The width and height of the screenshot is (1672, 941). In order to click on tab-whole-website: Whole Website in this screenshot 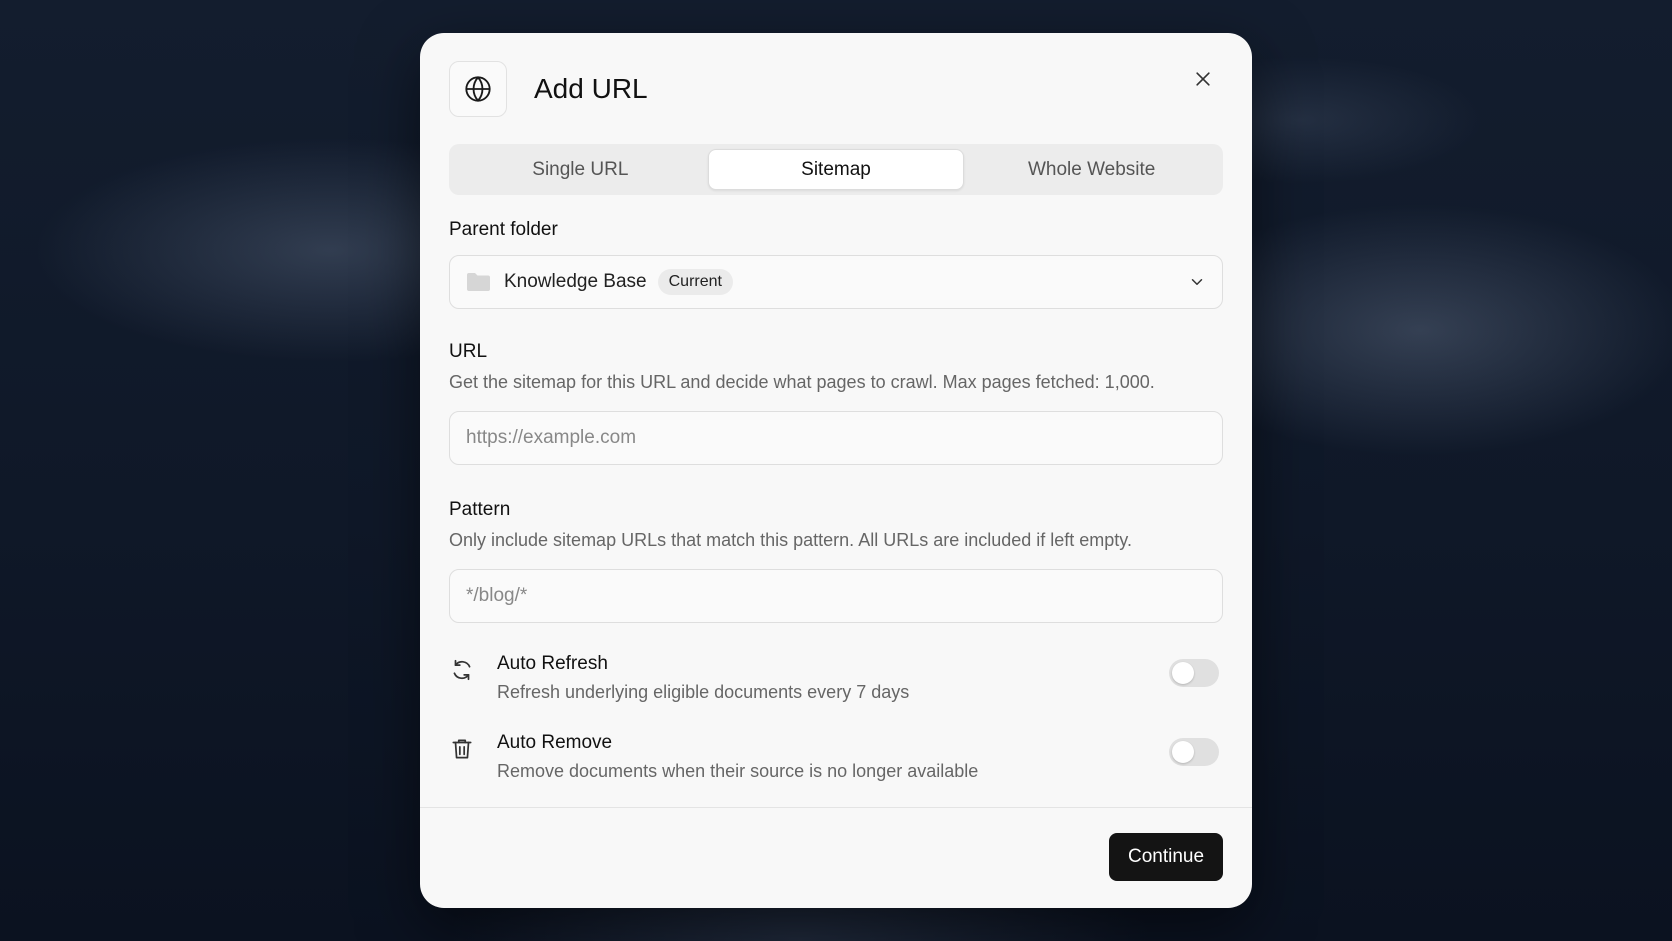, I will do `click(1091, 169)`.